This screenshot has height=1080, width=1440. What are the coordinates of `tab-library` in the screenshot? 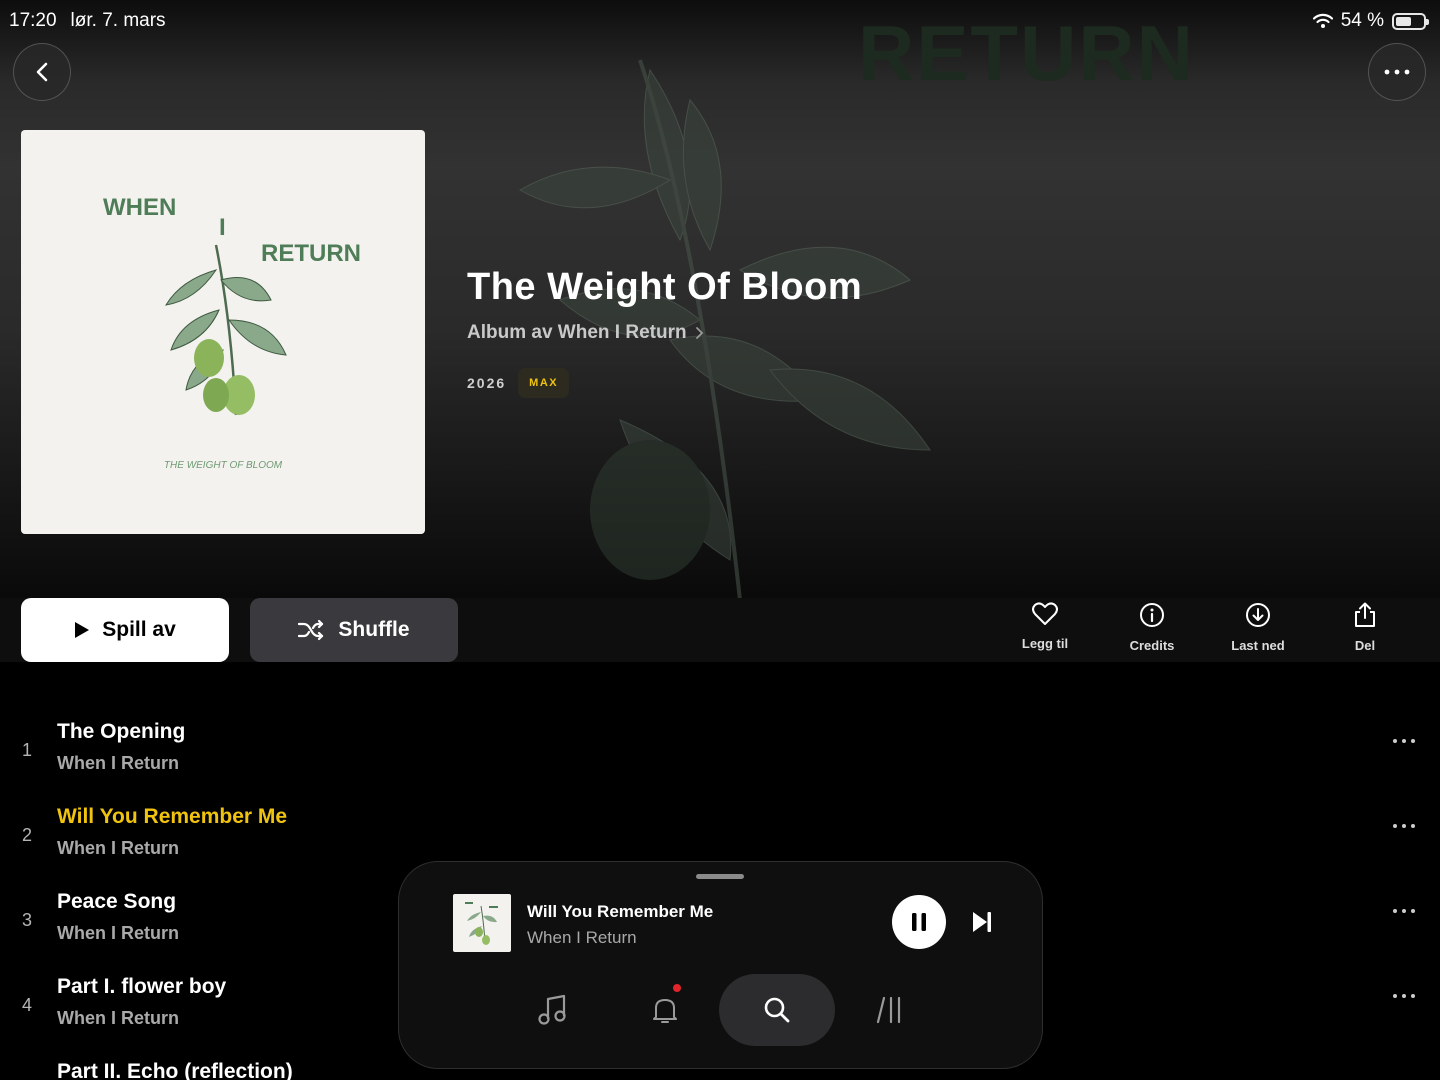 It's located at (889, 1010).